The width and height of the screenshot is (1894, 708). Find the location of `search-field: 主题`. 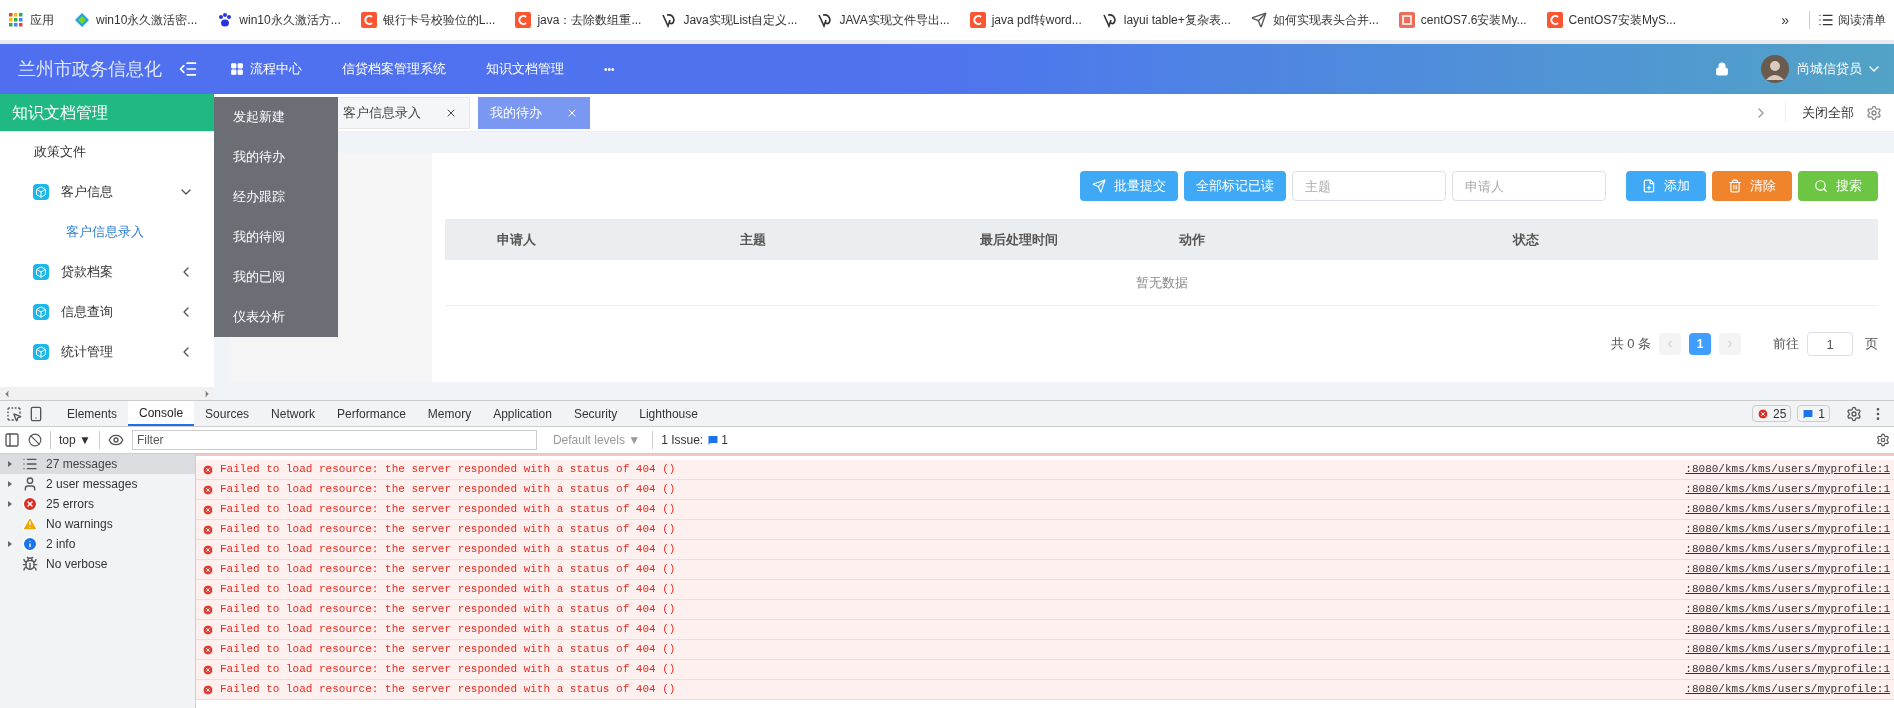

search-field: 主题 is located at coordinates (1369, 186).